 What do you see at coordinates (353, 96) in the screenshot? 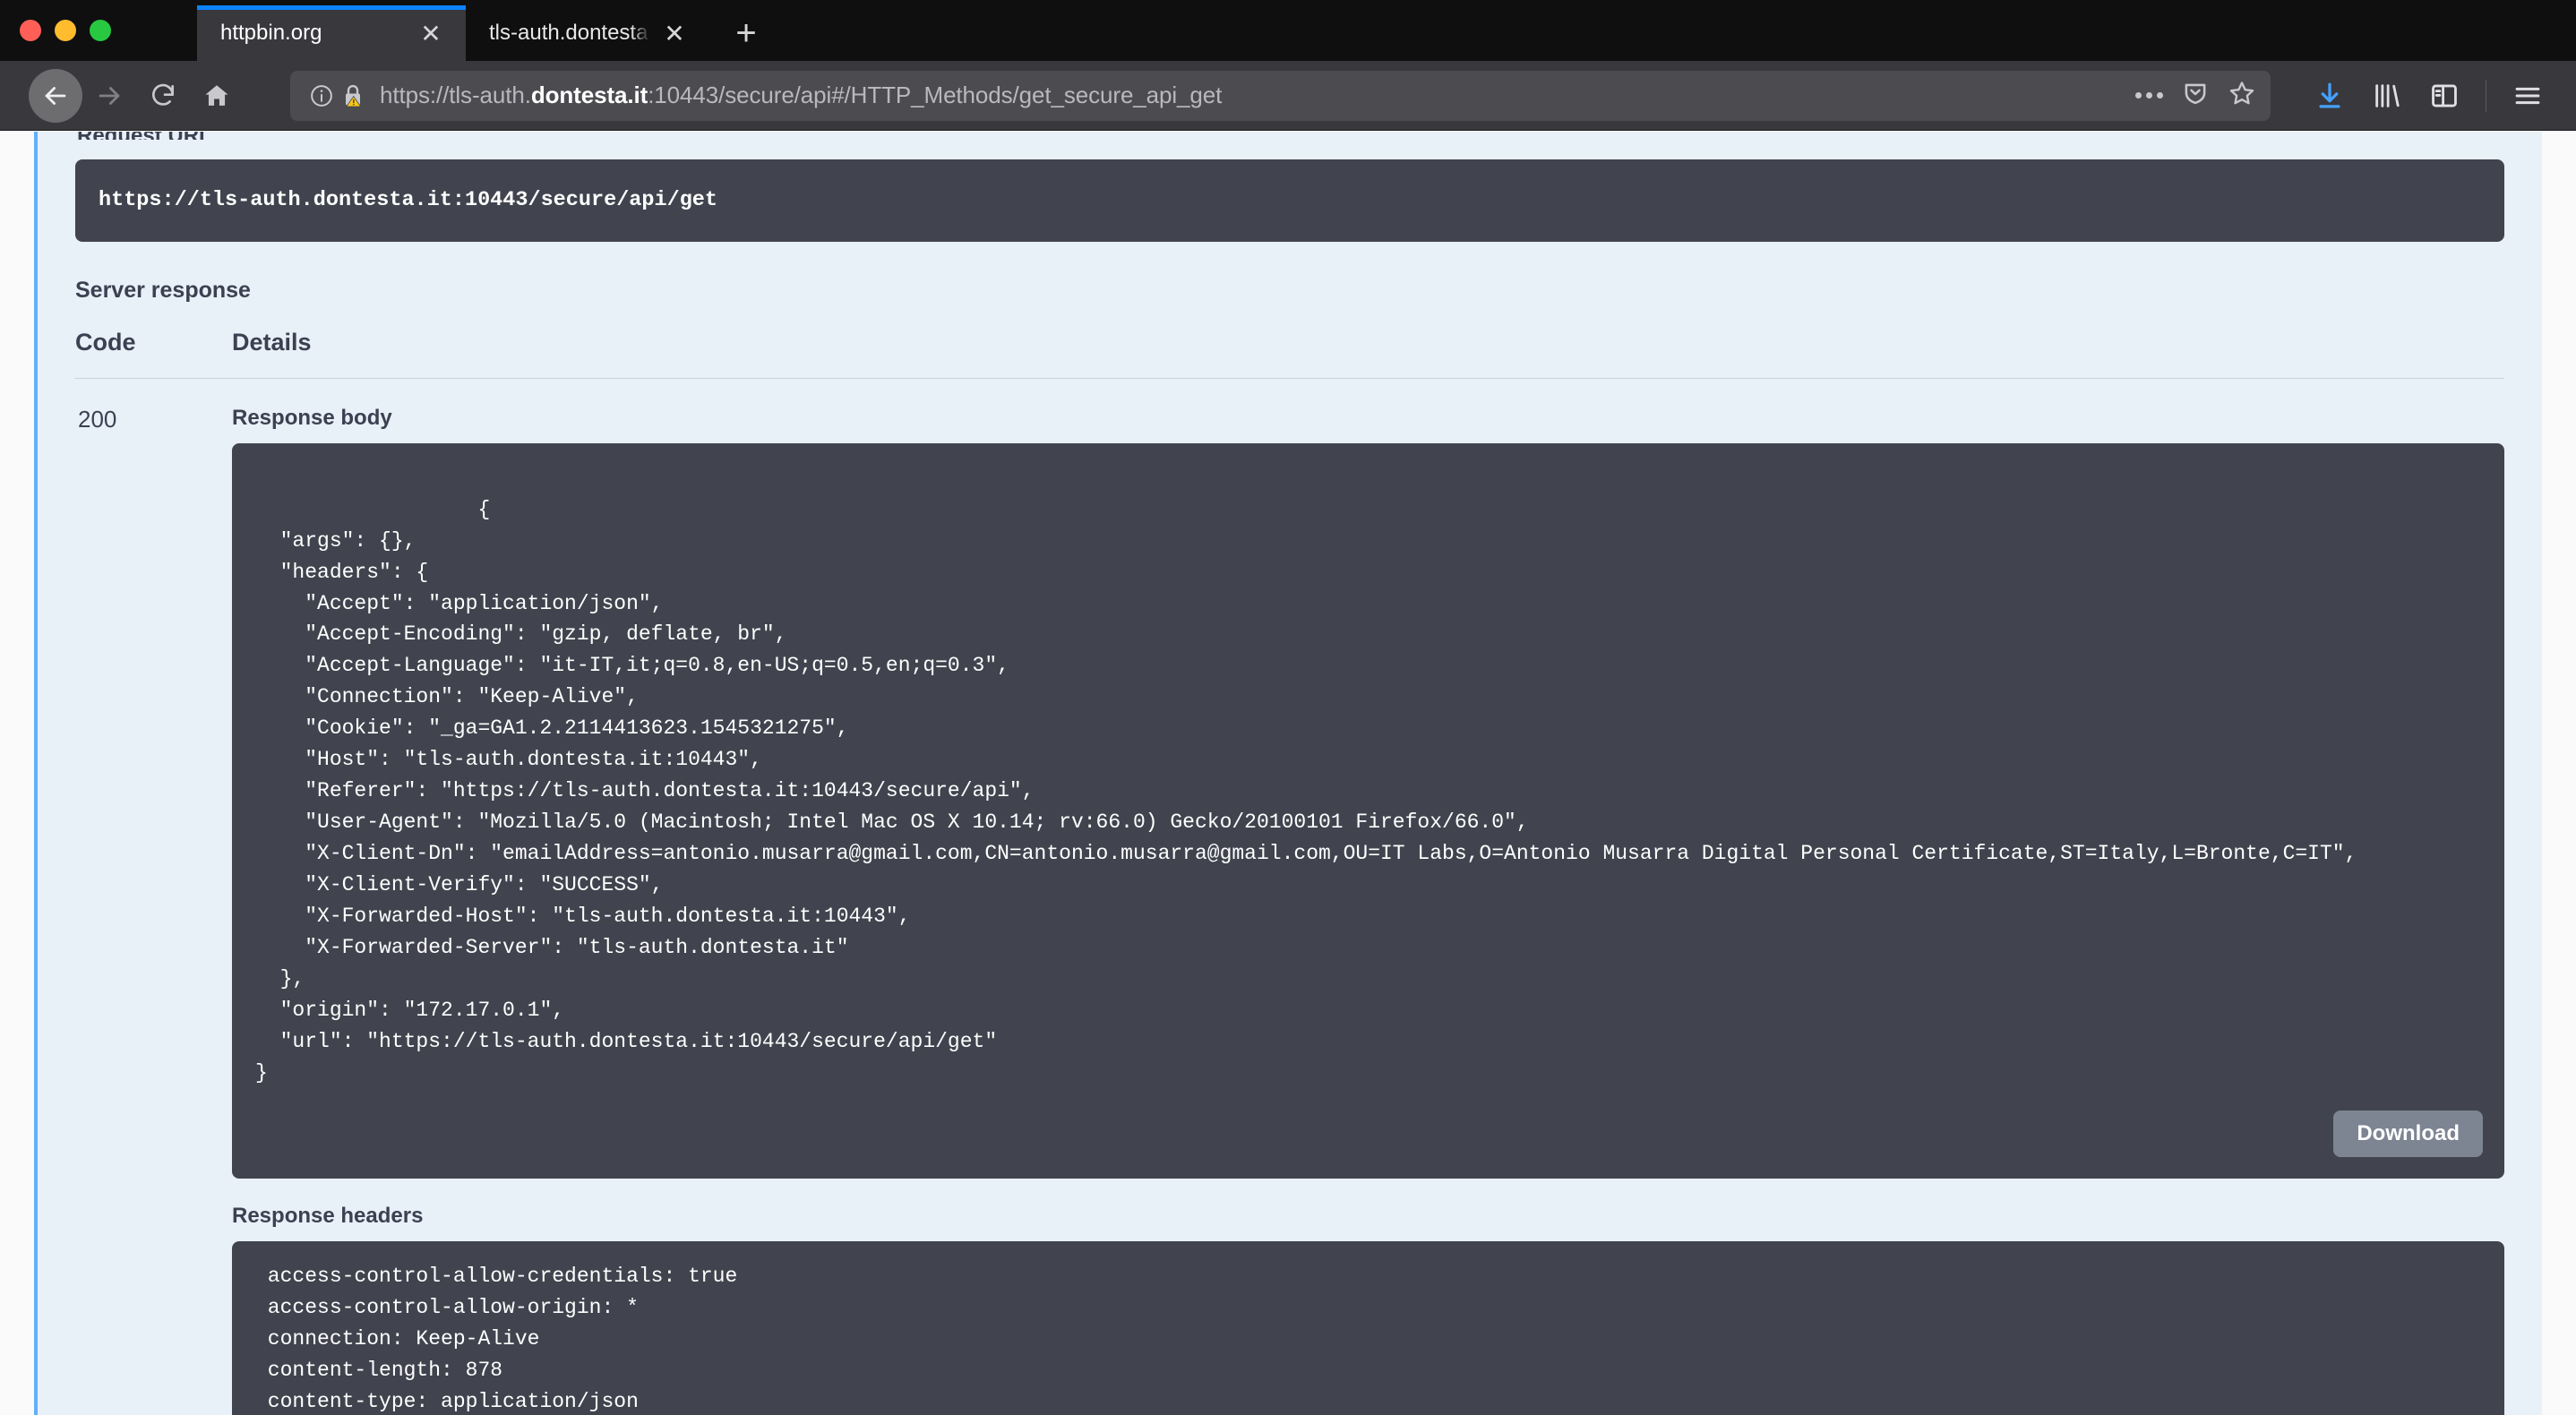
I see `lock-warning-icon` at bounding box center [353, 96].